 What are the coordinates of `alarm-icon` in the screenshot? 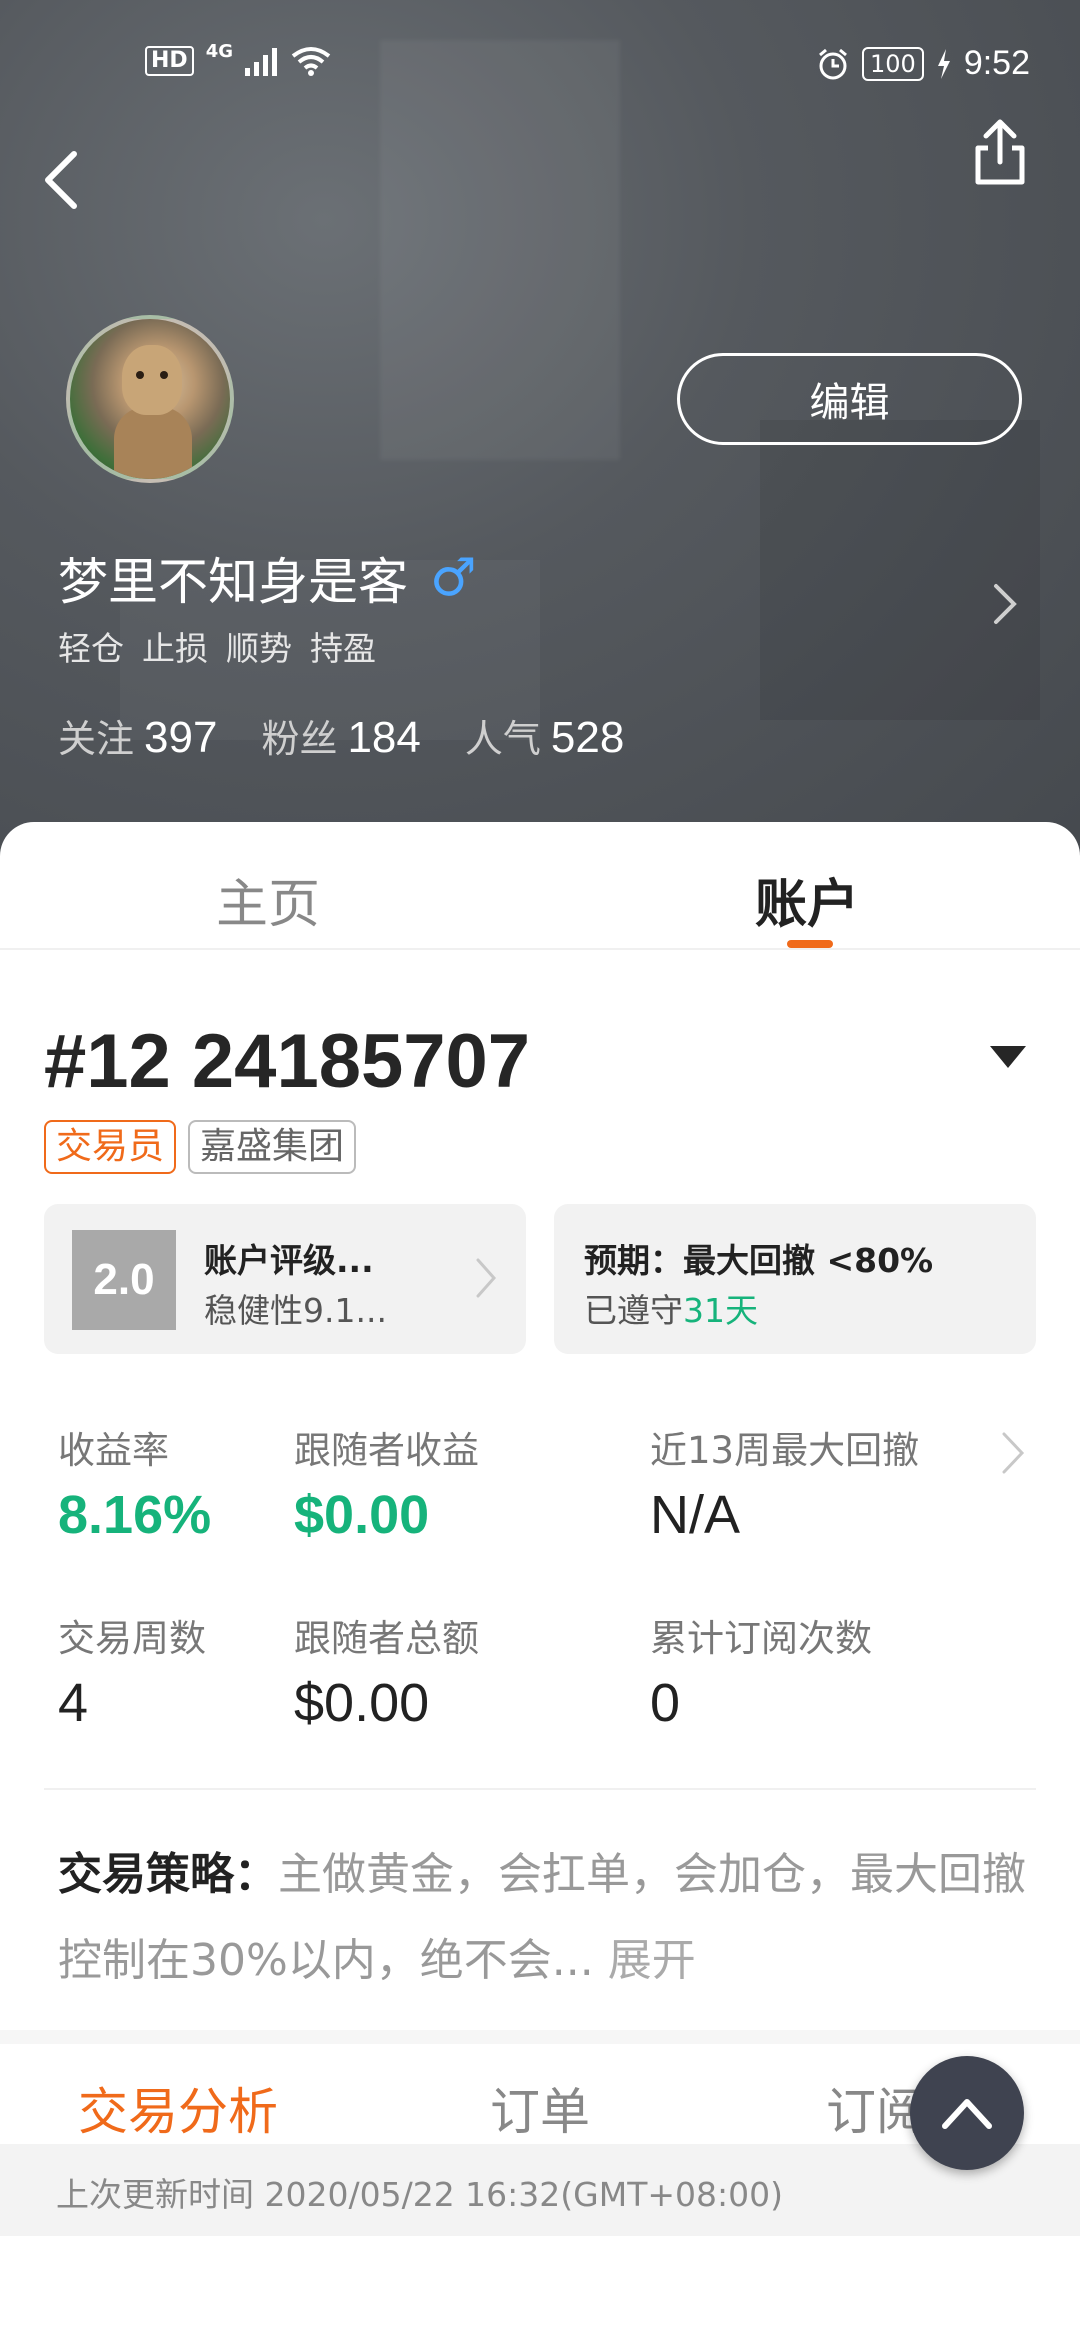 It's located at (833, 63).